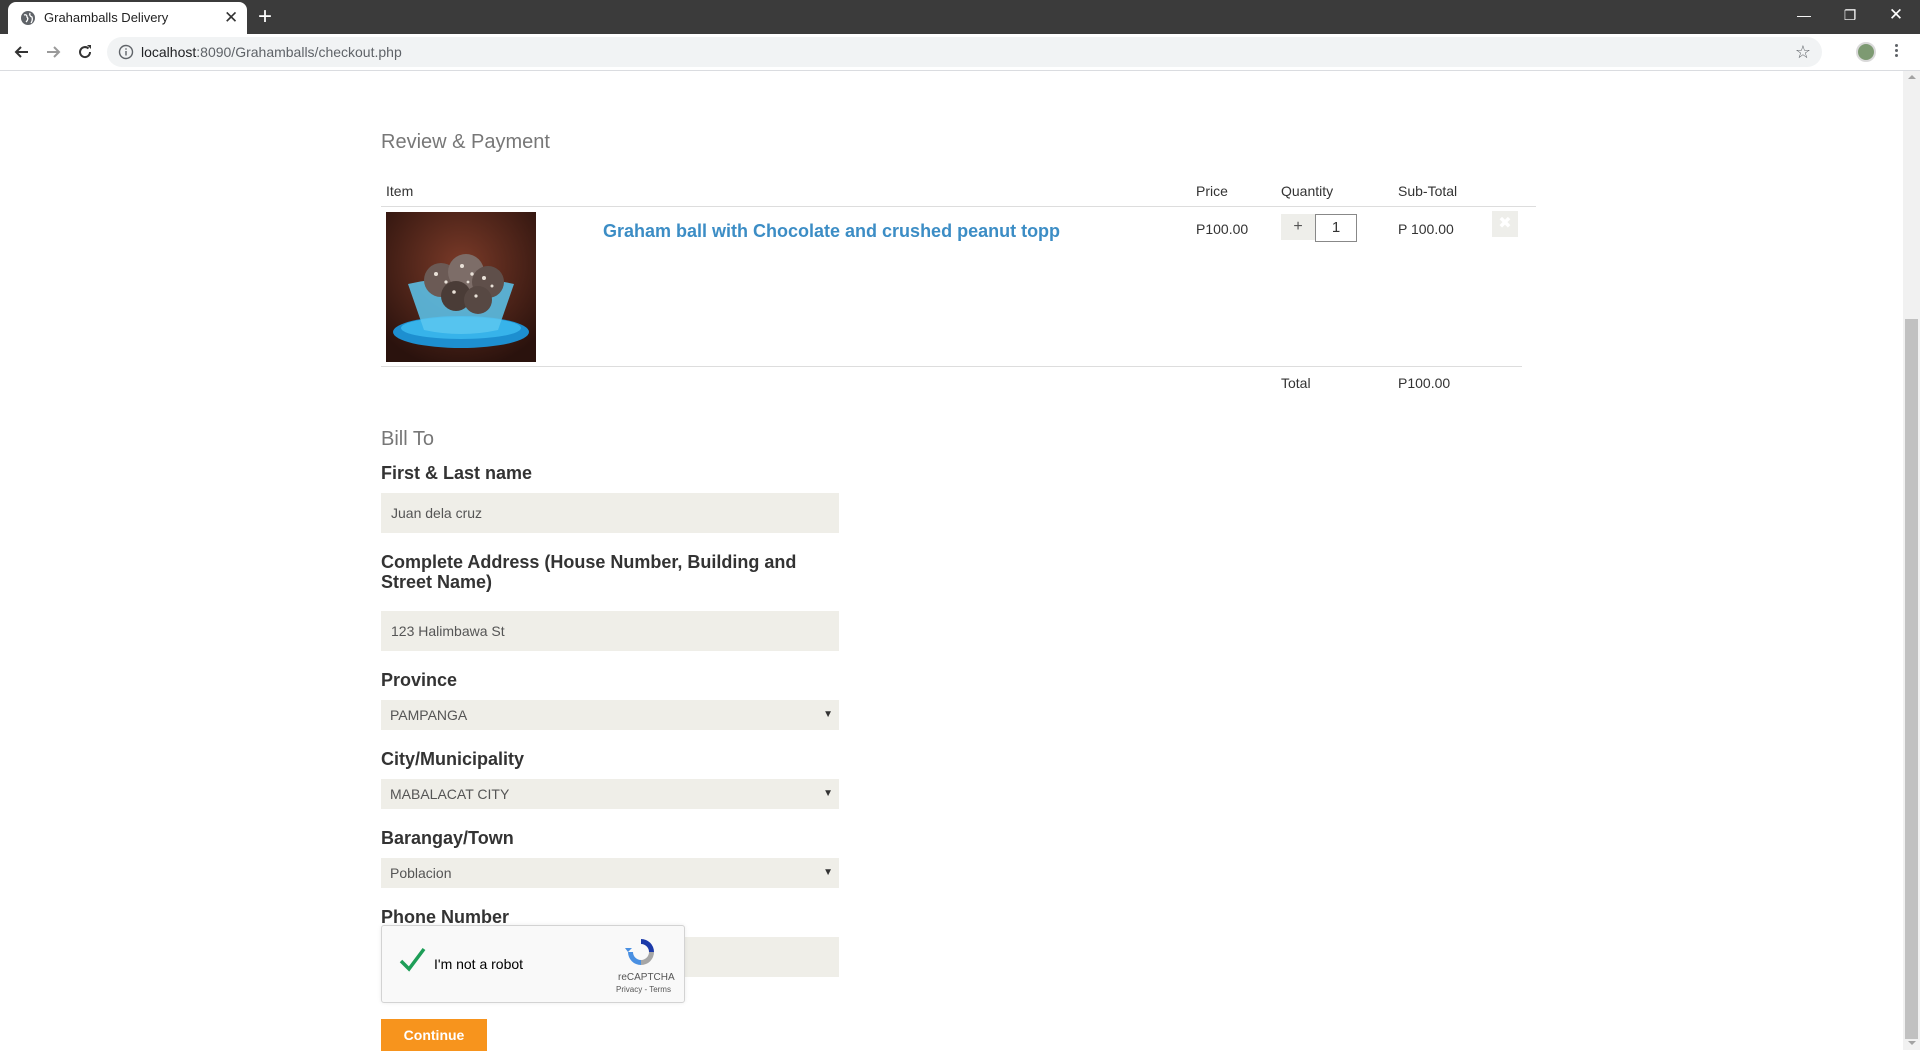  I want to click on barangay-label: Barangay/Town, so click(447, 838).